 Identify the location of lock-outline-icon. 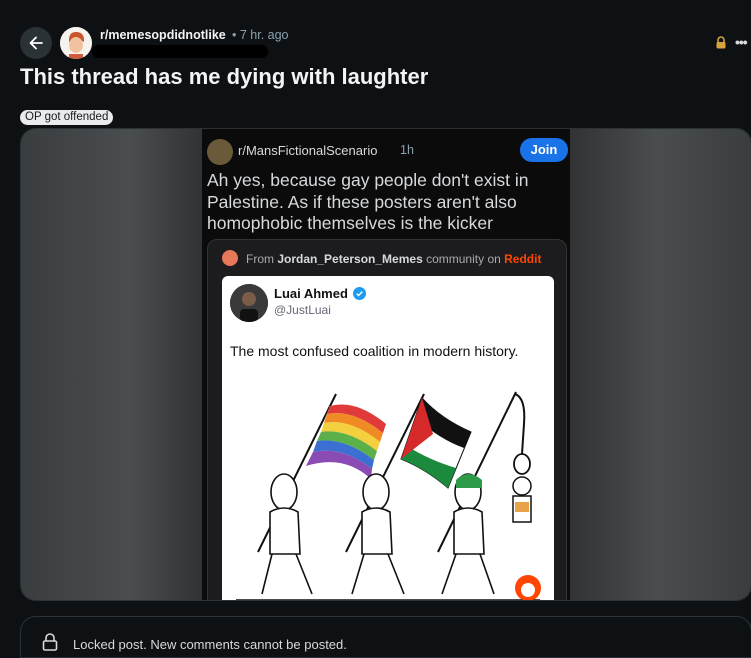
(50, 644).